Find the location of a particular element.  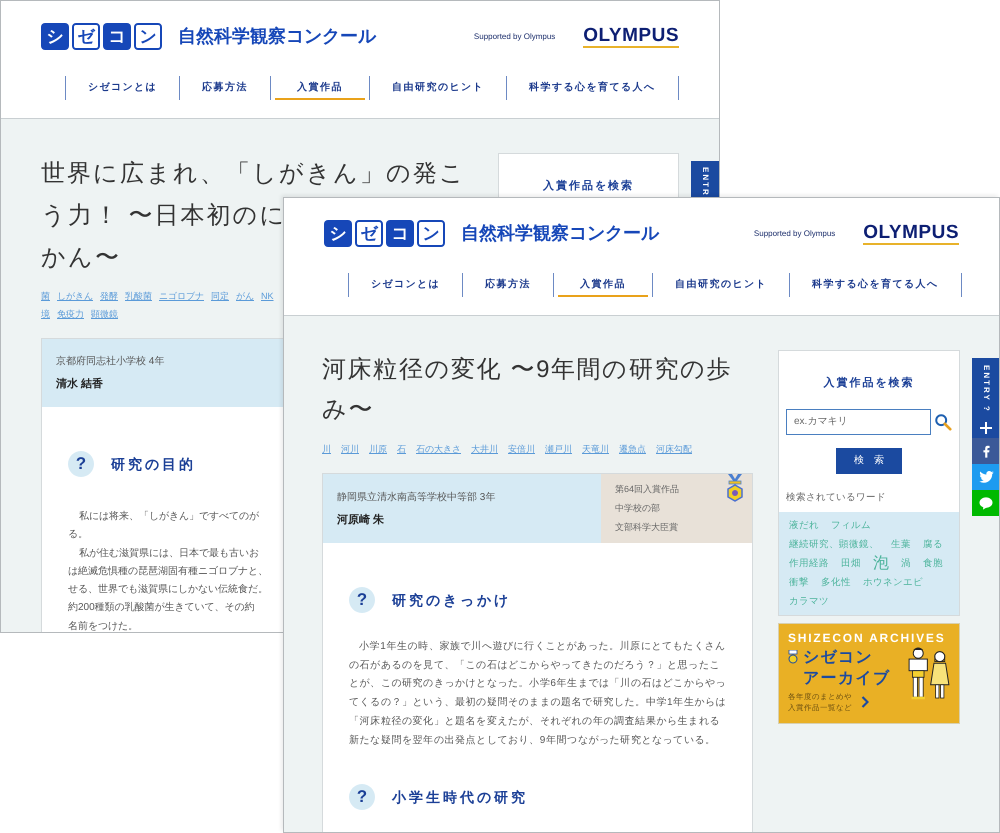

keyword-link: 衝撃 is located at coordinates (799, 582).